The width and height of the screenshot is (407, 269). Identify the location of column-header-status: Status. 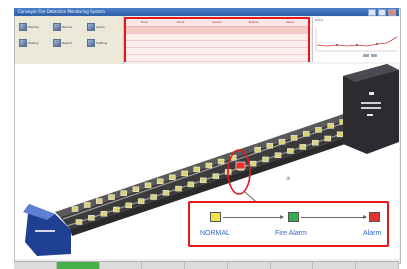
(253, 22).